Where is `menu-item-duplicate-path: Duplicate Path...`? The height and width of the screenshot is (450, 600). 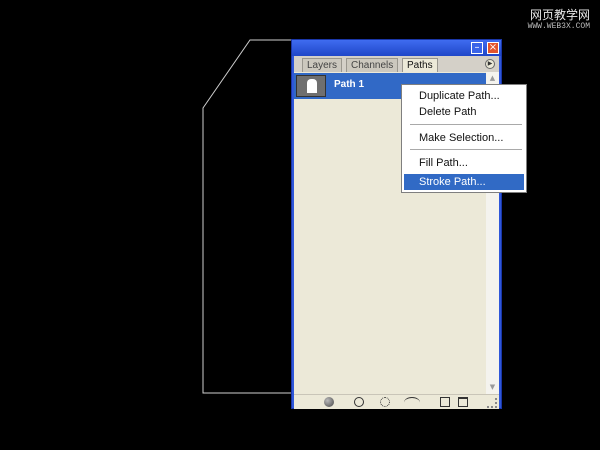 menu-item-duplicate-path: Duplicate Path... is located at coordinates (464, 96).